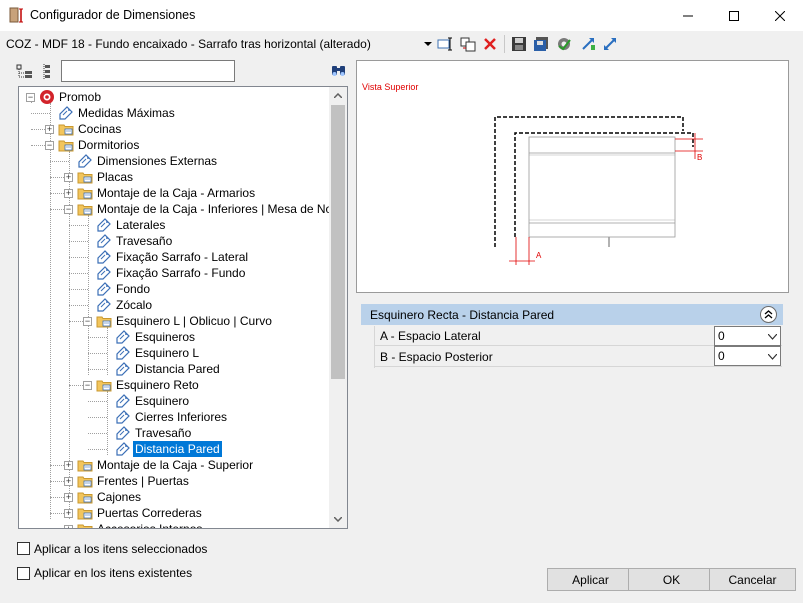 This screenshot has width=803, height=603. Describe the element at coordinates (174, 289) in the screenshot. I see `tree-item: Fondo` at that location.